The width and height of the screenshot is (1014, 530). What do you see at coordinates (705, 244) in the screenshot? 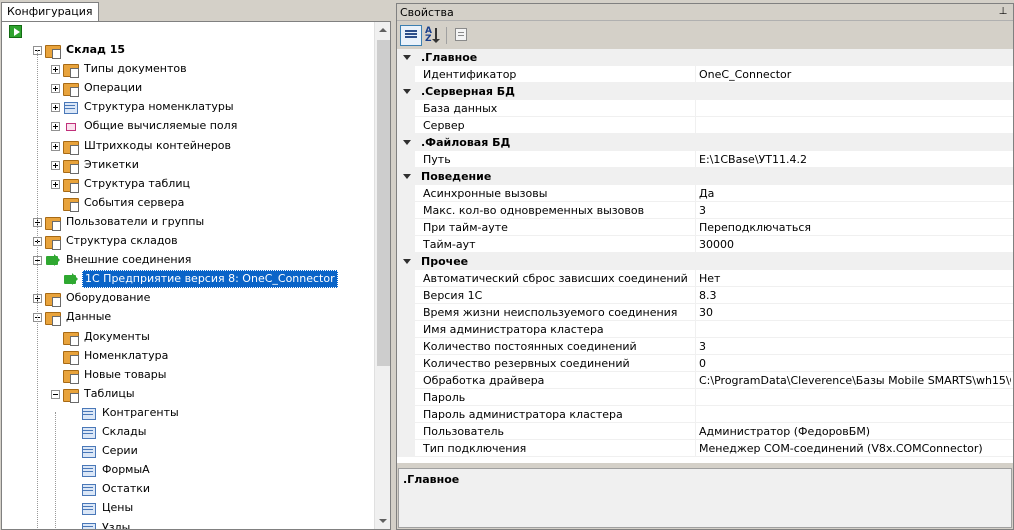
I see `property-row: Тайм-аут 30000` at bounding box center [705, 244].